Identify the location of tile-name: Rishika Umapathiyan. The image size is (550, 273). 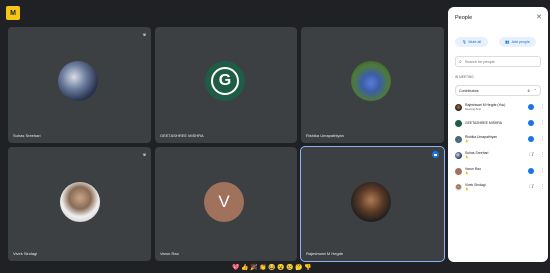
(325, 135).